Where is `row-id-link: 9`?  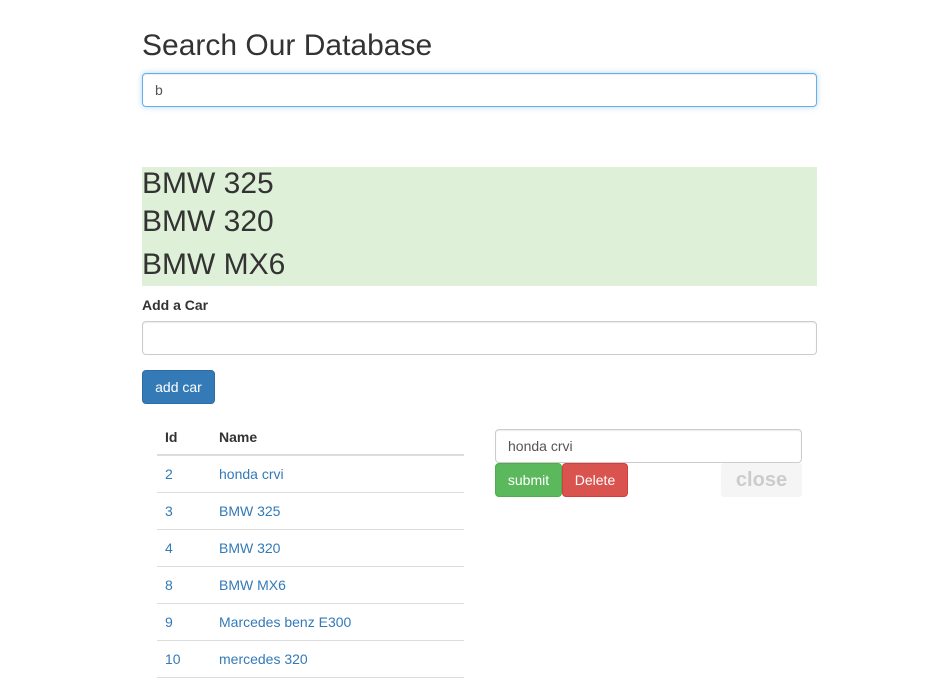
row-id-link: 9 is located at coordinates (184, 622).